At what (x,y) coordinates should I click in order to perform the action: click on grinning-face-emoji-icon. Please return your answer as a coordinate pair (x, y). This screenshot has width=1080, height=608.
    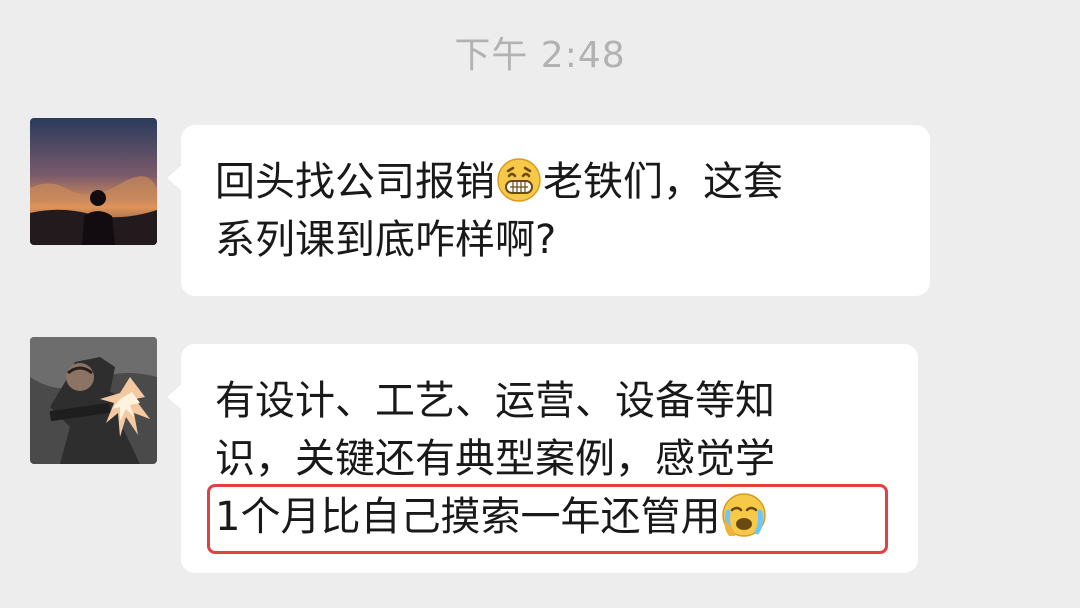
    Looking at the image, I should click on (519, 180).